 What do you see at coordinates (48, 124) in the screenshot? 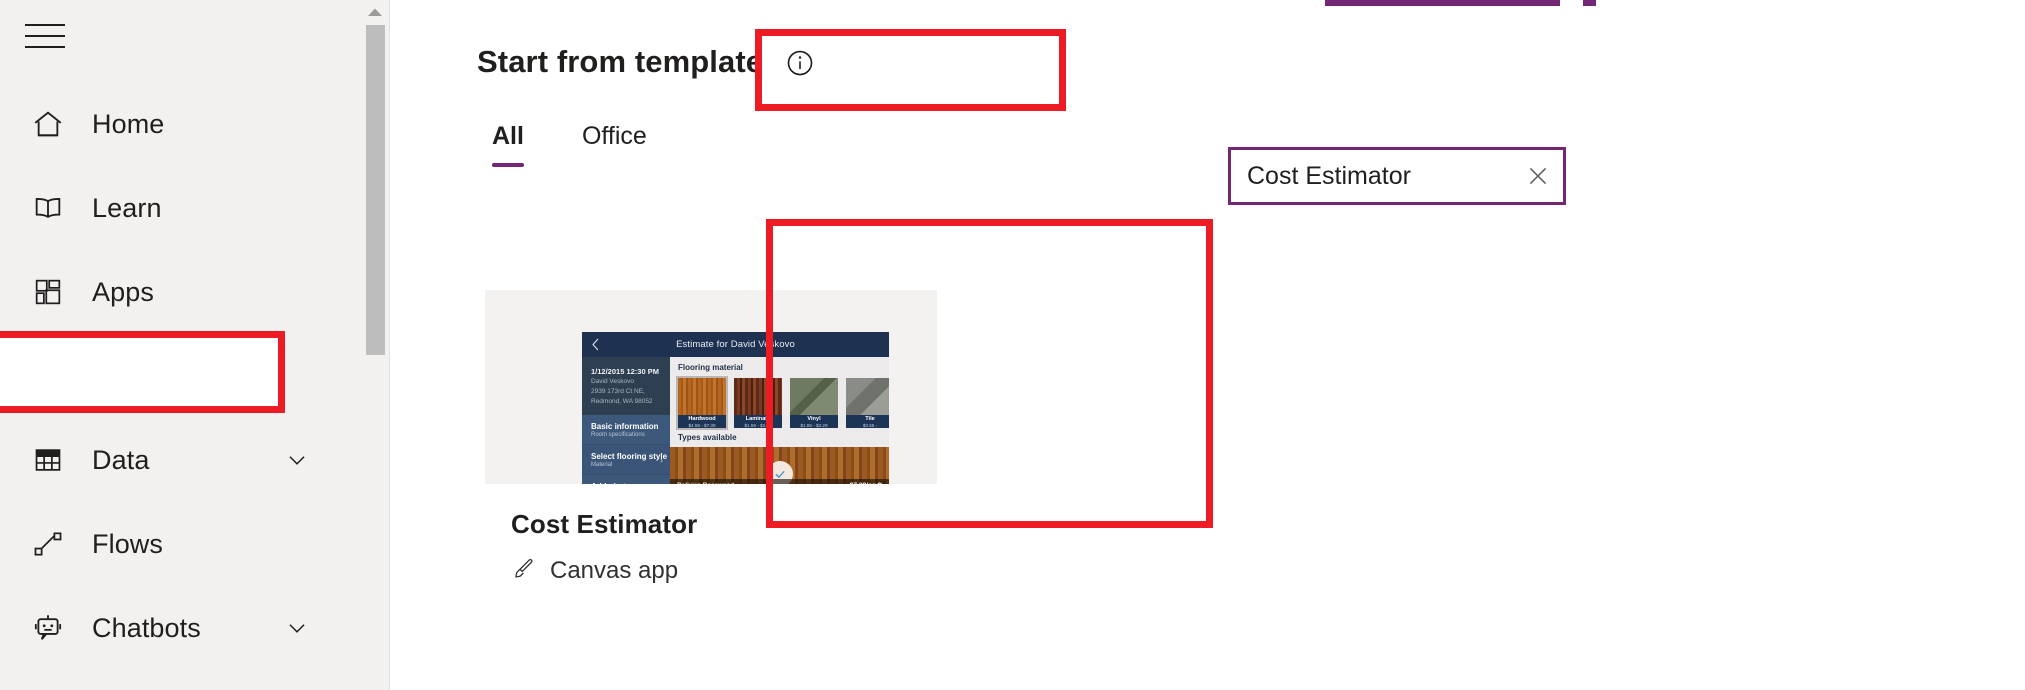
I see `home-icon` at bounding box center [48, 124].